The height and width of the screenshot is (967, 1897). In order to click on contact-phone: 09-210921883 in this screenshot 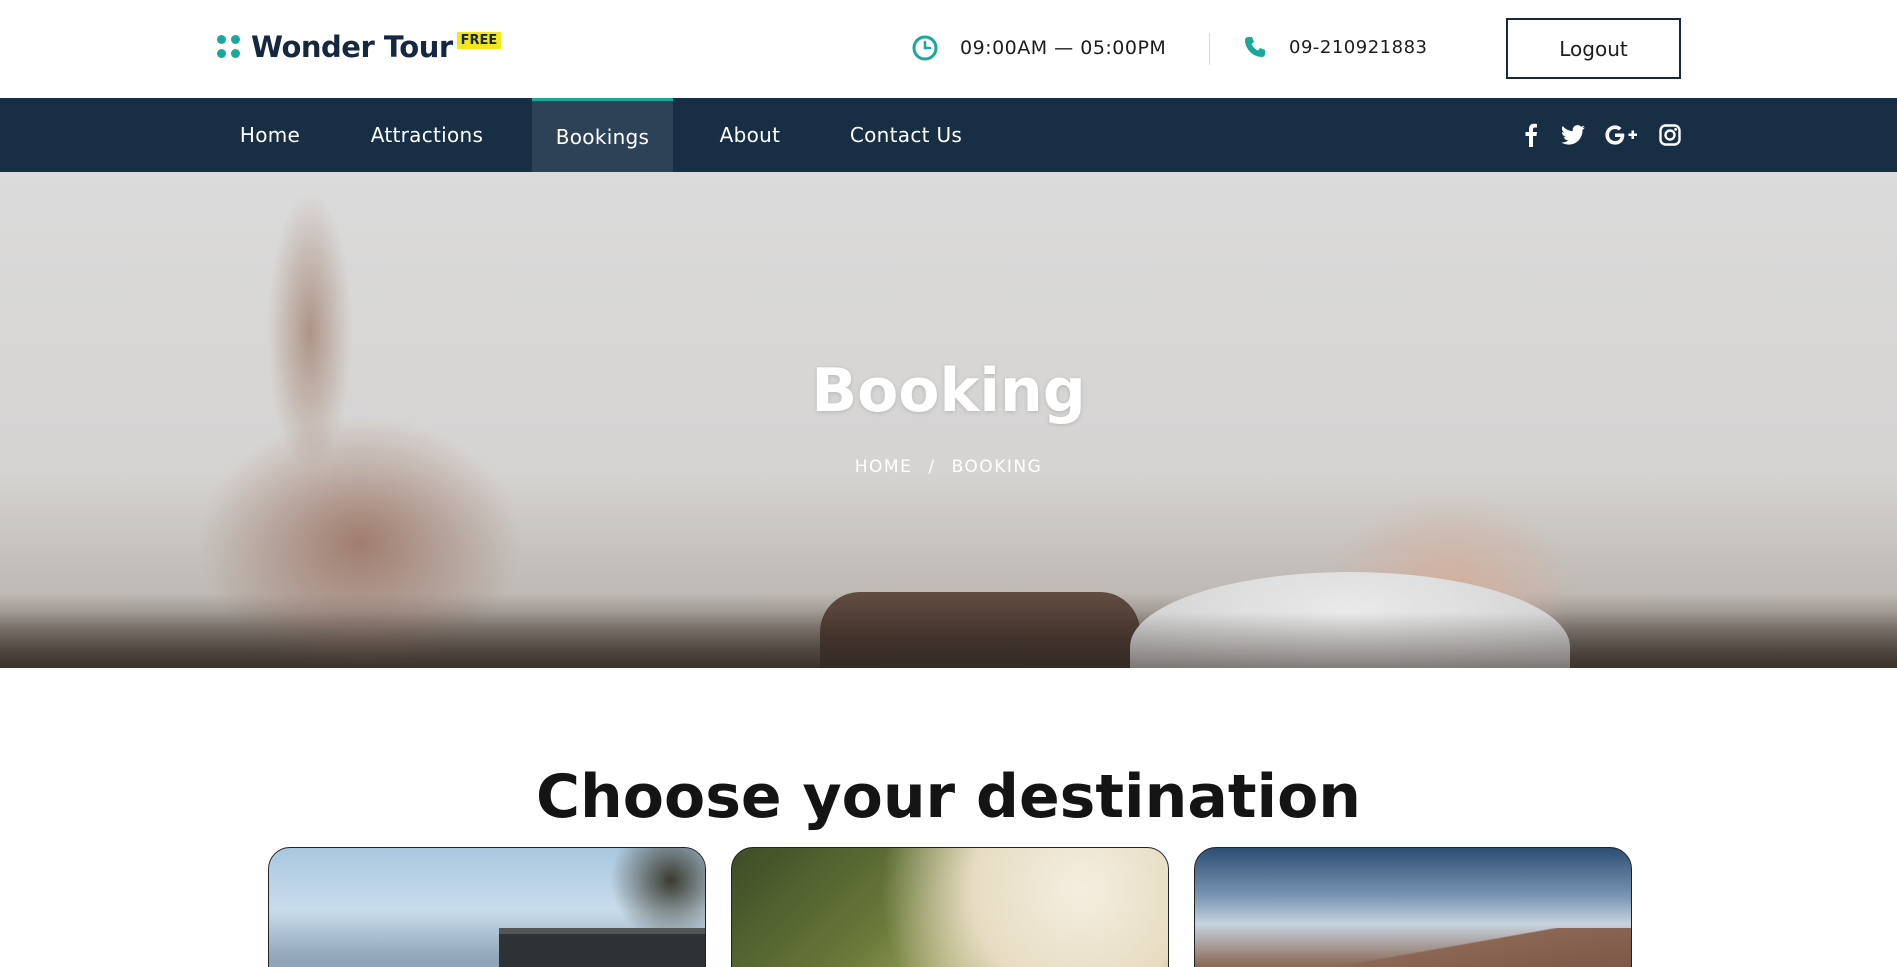, I will do `click(1335, 47)`.